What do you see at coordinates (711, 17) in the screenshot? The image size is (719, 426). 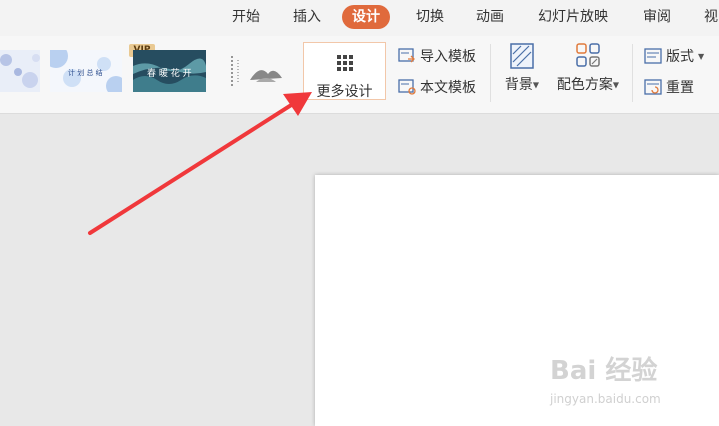 I see `tab-view: 视` at bounding box center [711, 17].